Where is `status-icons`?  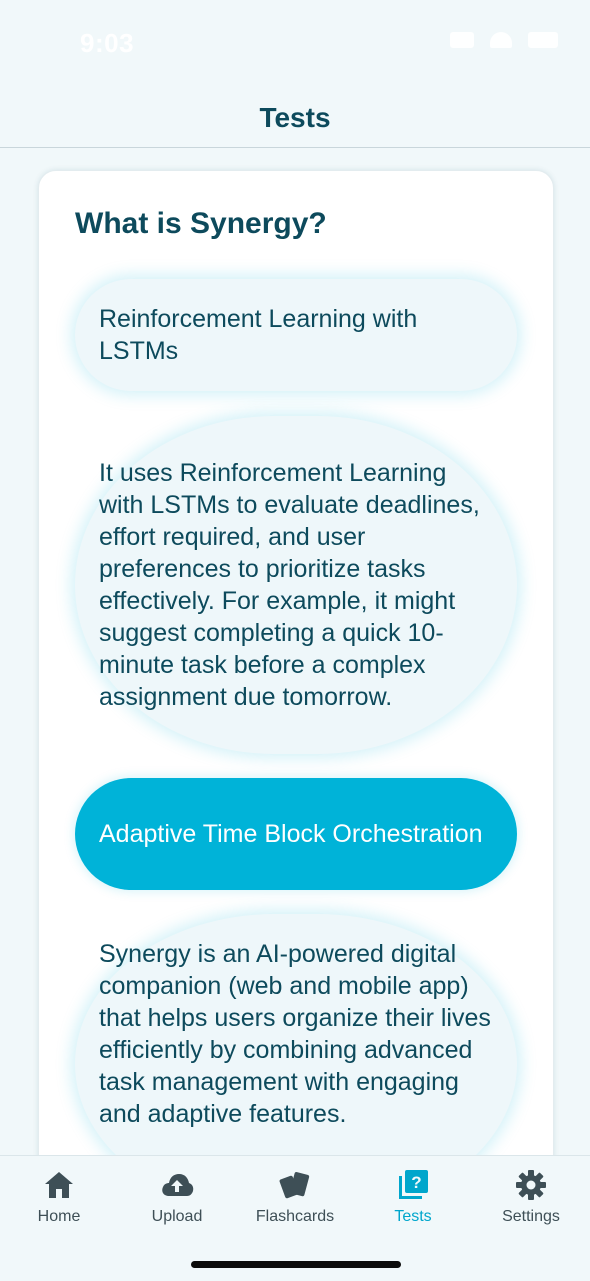 status-icons is located at coordinates (504, 40).